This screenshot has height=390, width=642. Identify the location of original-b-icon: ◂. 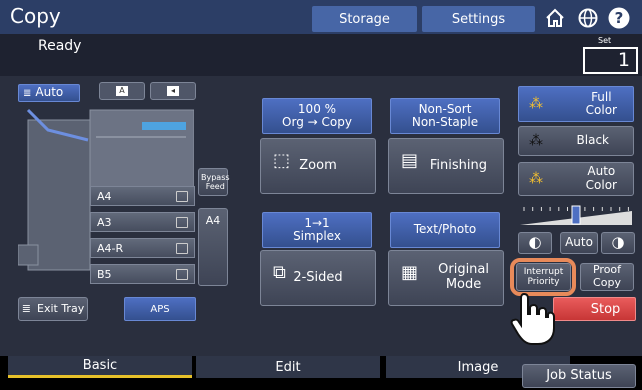
(173, 91).